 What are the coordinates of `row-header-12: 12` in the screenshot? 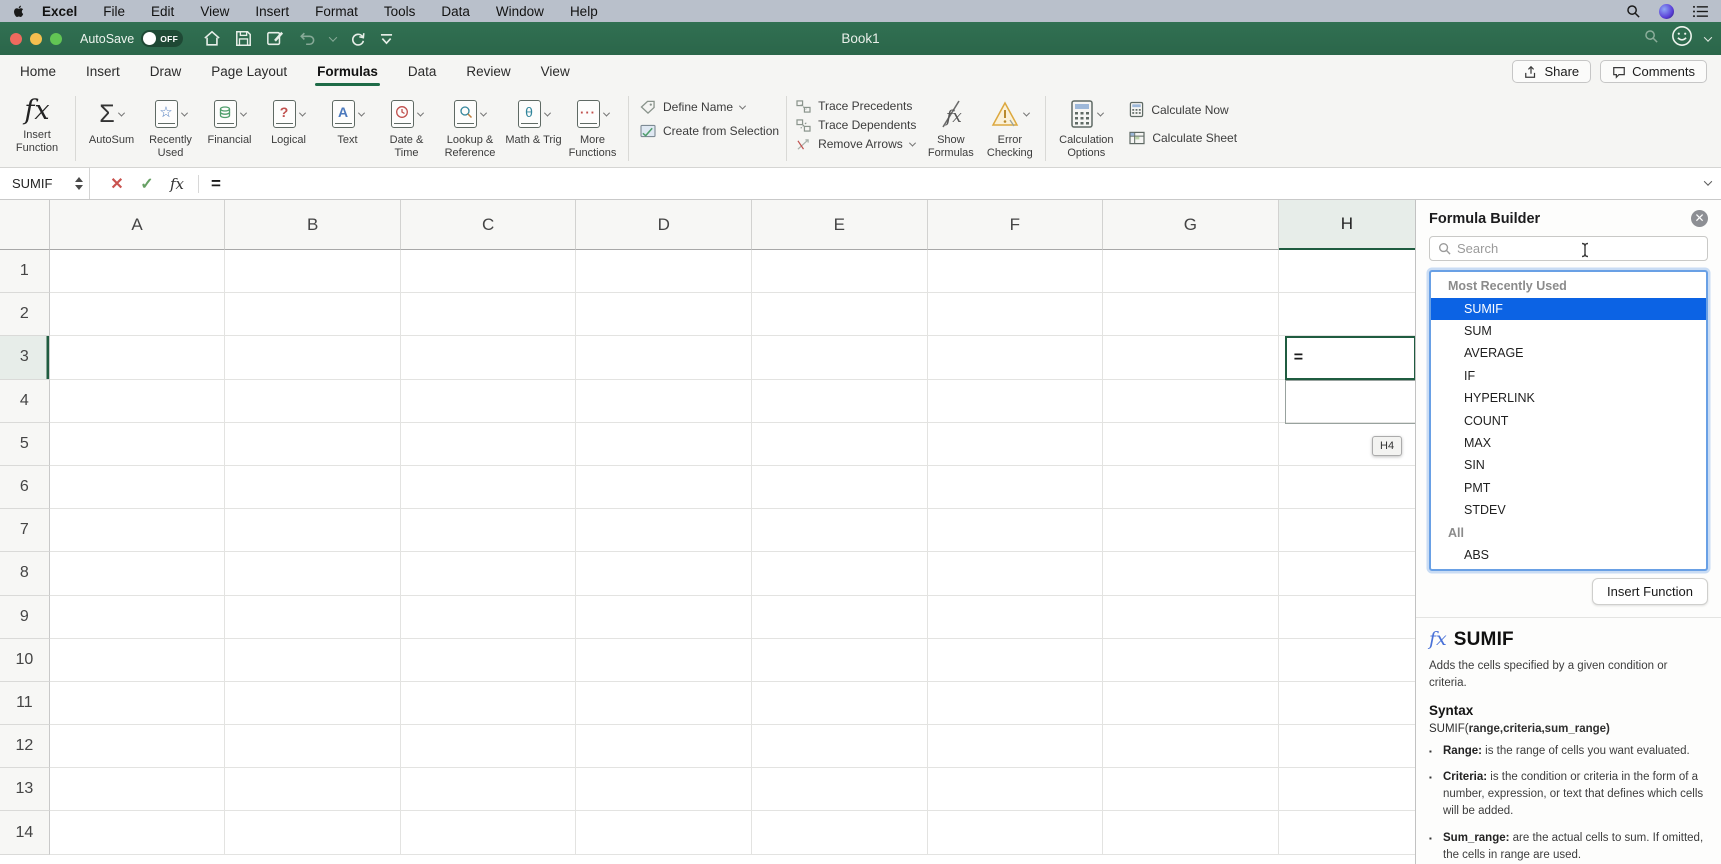 It's located at (25, 747).